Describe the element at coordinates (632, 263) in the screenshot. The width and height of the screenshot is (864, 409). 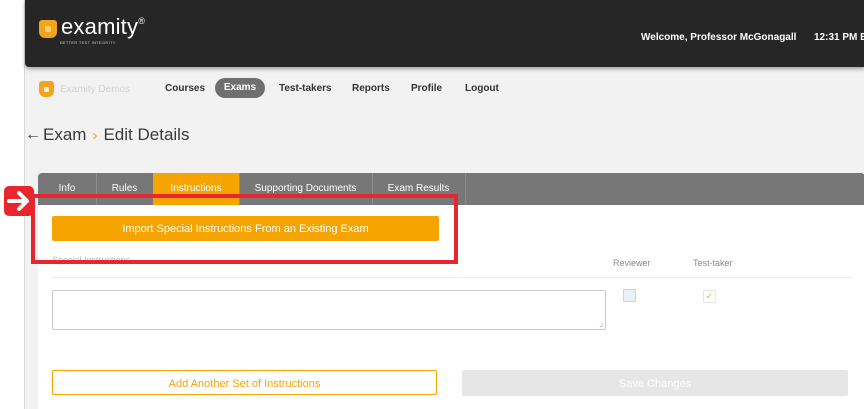
I see `reviewer-column-header: Reviewer` at that location.